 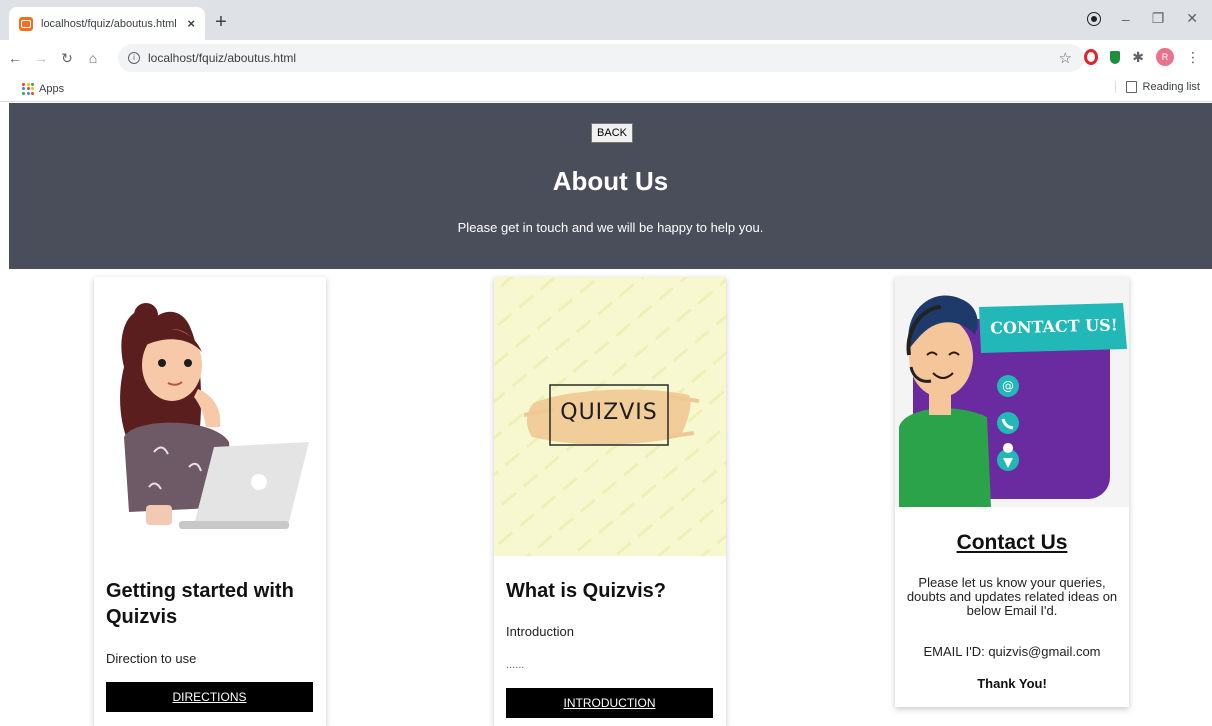 I want to click on browser-menu-icon: ⋮, so click(x=1193, y=57).